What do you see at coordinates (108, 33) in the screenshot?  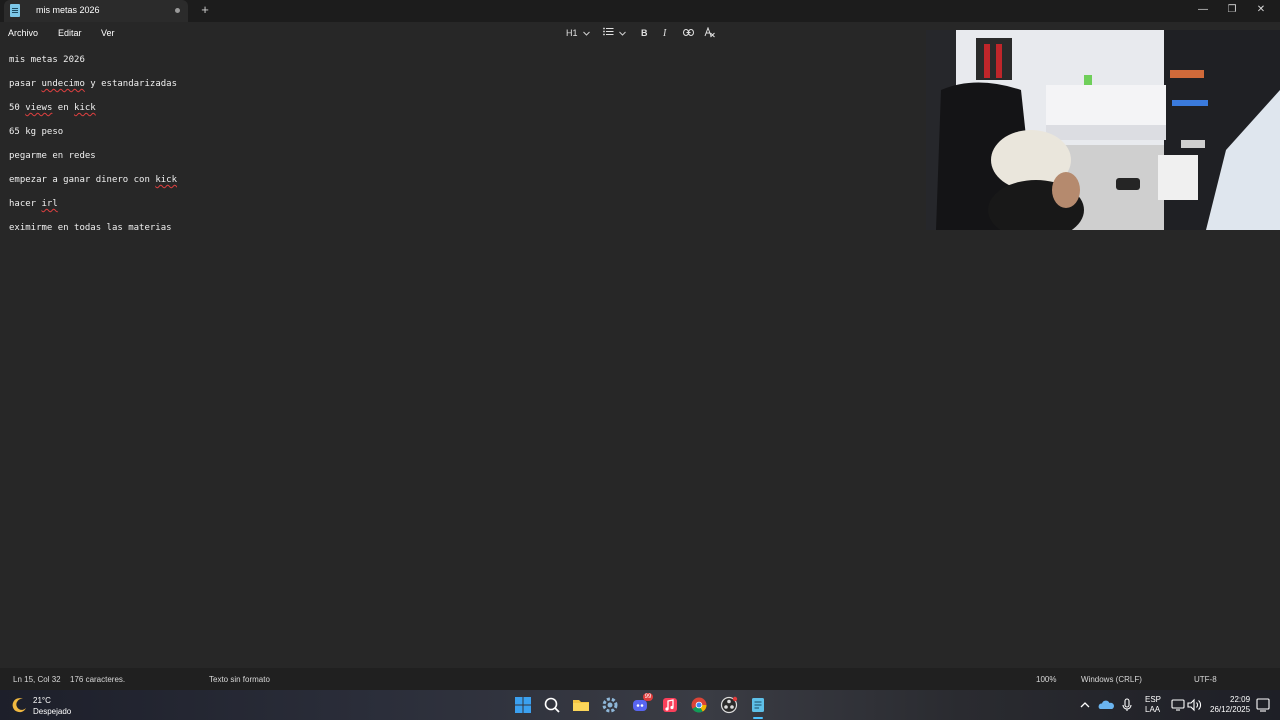 I see `menu-ver: Ver` at bounding box center [108, 33].